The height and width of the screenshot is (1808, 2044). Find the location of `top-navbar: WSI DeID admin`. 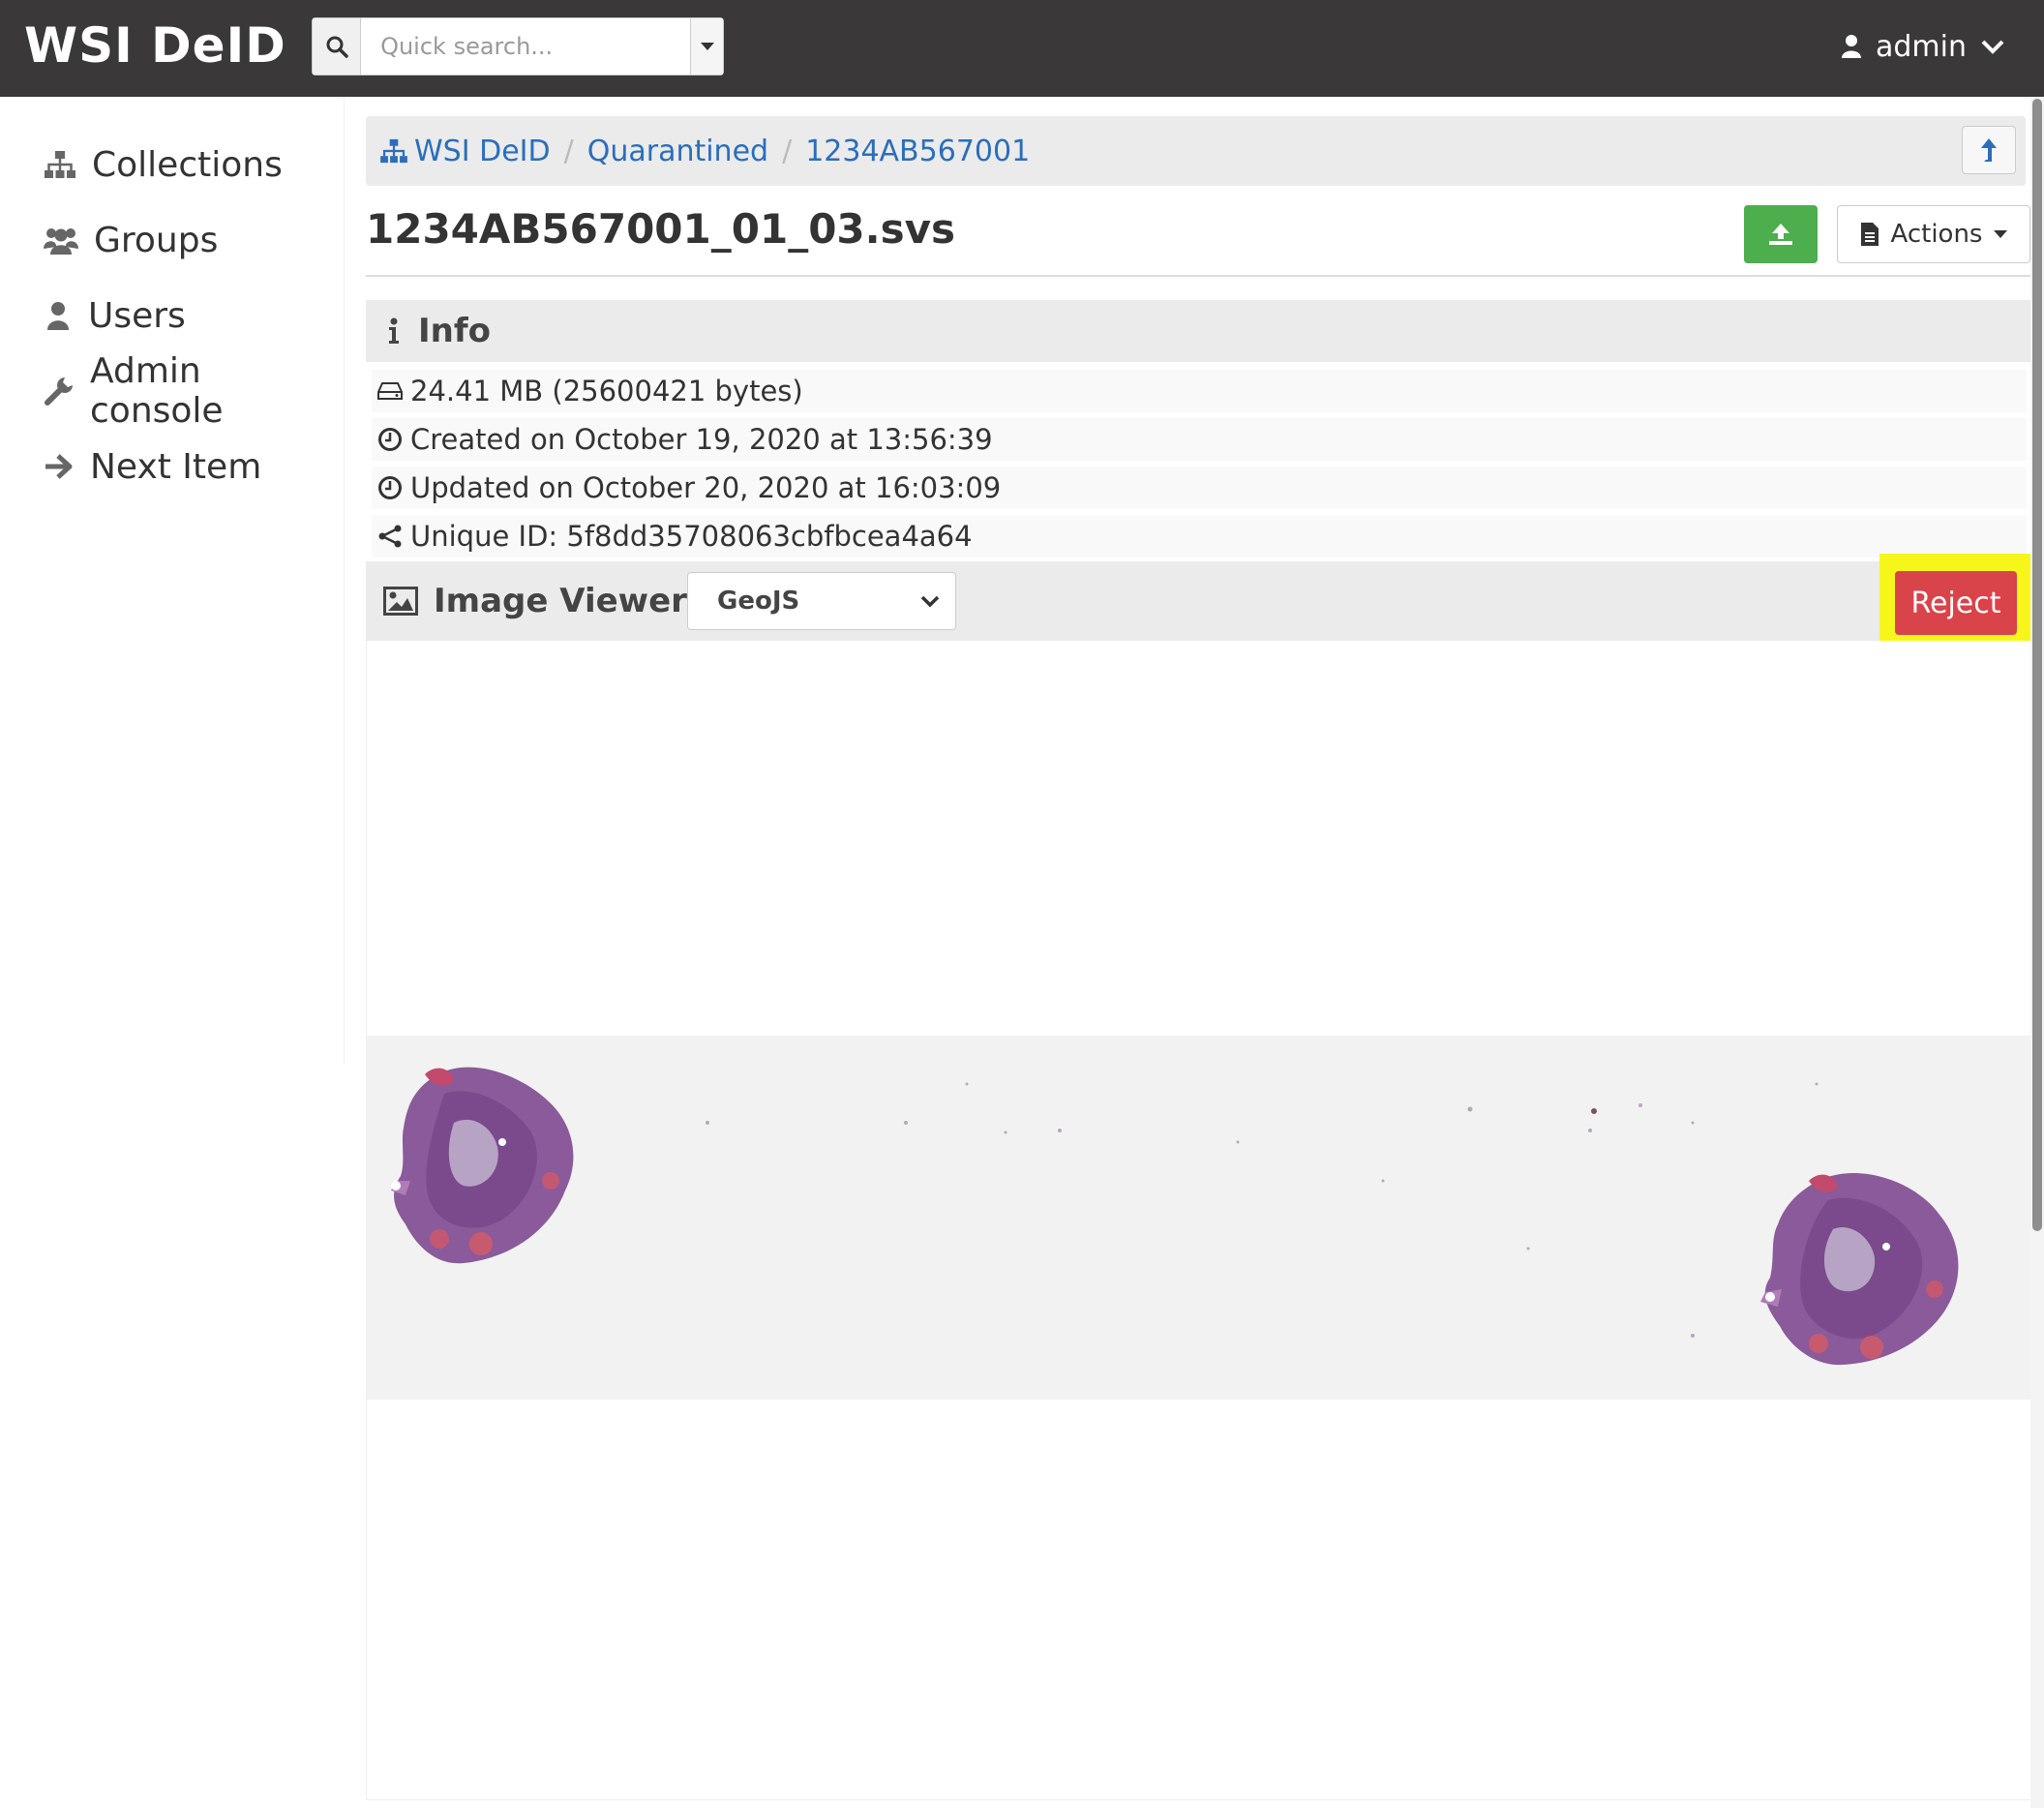

top-navbar: WSI DeID admin is located at coordinates (1022, 48).